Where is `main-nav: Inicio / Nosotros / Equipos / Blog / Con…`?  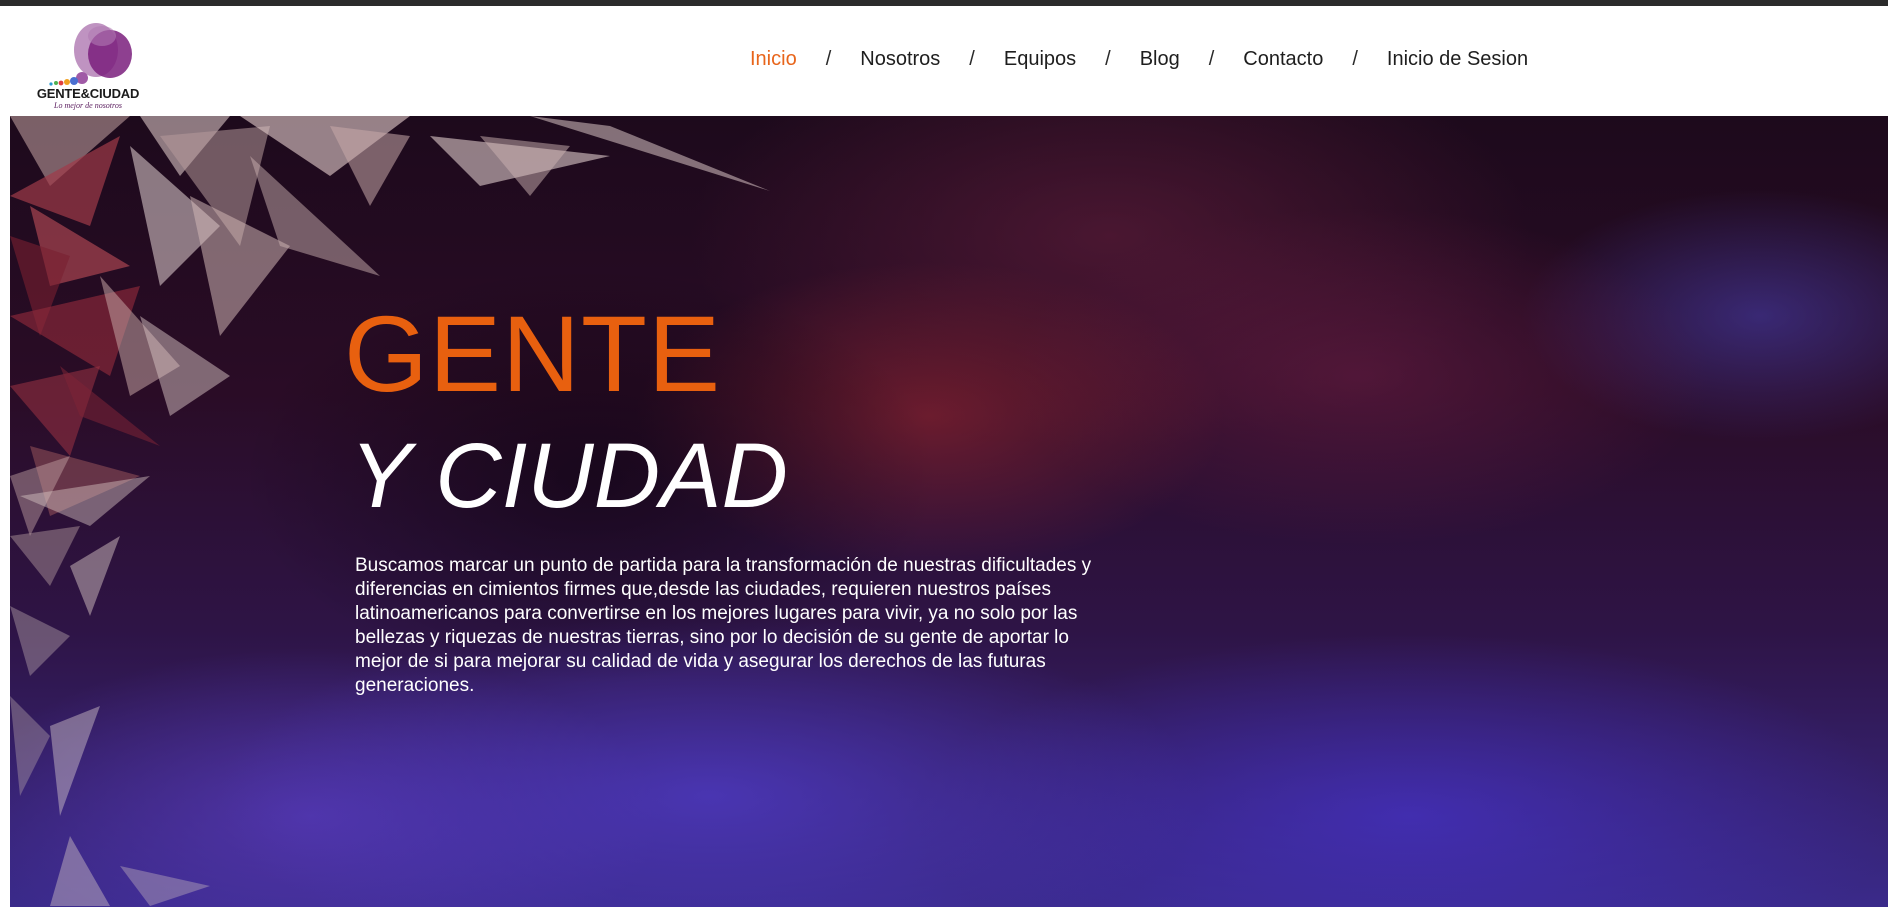
main-nav: Inicio / Nosotros / Equipos / Blog / Con… is located at coordinates (1139, 59).